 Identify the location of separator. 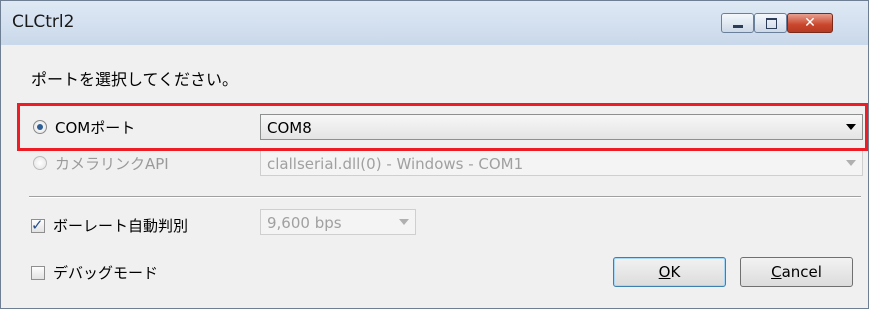
(445, 197).